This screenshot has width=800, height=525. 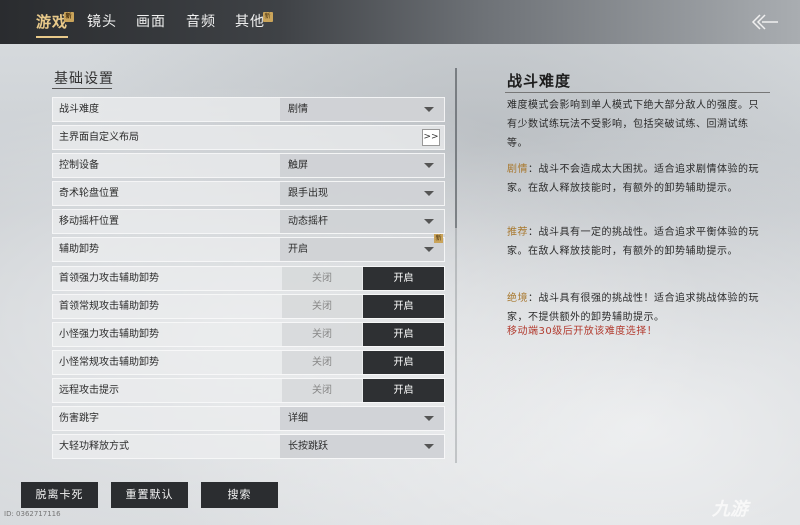 What do you see at coordinates (400, 22) in the screenshot?
I see `top-tab-bar: 游戏 新 镜头 画面 音频 其他 新` at bounding box center [400, 22].